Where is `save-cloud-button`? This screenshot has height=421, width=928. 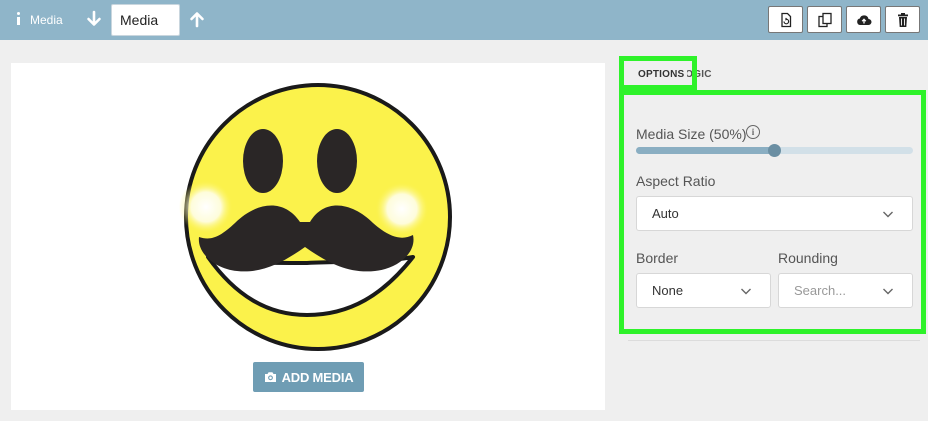 save-cloud-button is located at coordinates (863, 19).